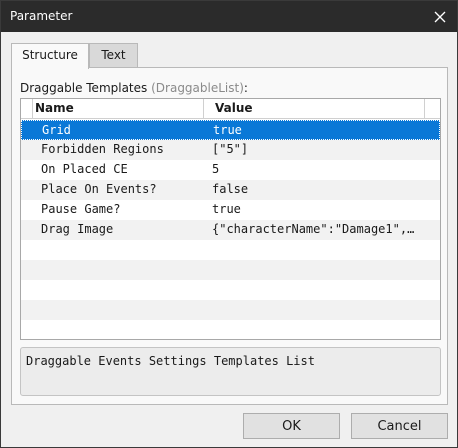  I want to click on row-value: ["5"], so click(230, 149).